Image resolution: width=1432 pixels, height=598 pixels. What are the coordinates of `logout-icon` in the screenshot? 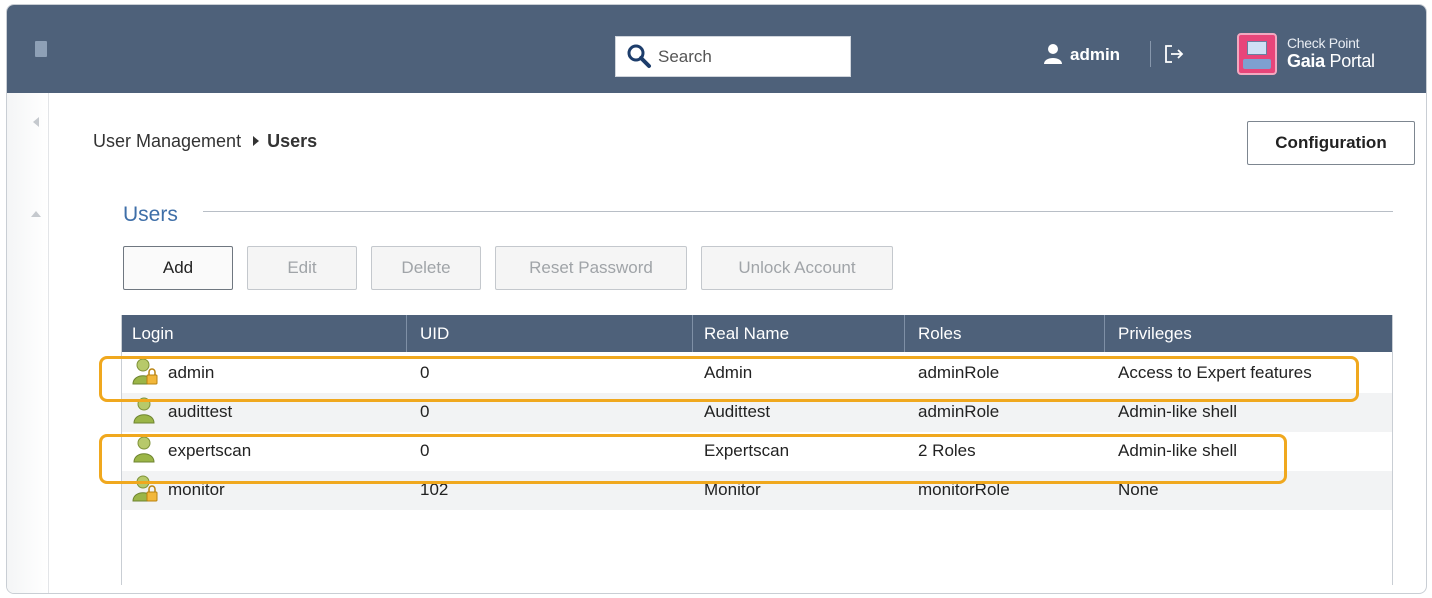 It's located at (1174, 54).